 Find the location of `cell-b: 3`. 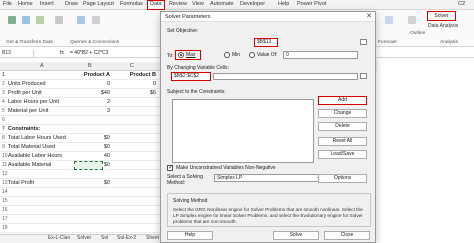

cell-b: 3 is located at coordinates (92, 111).